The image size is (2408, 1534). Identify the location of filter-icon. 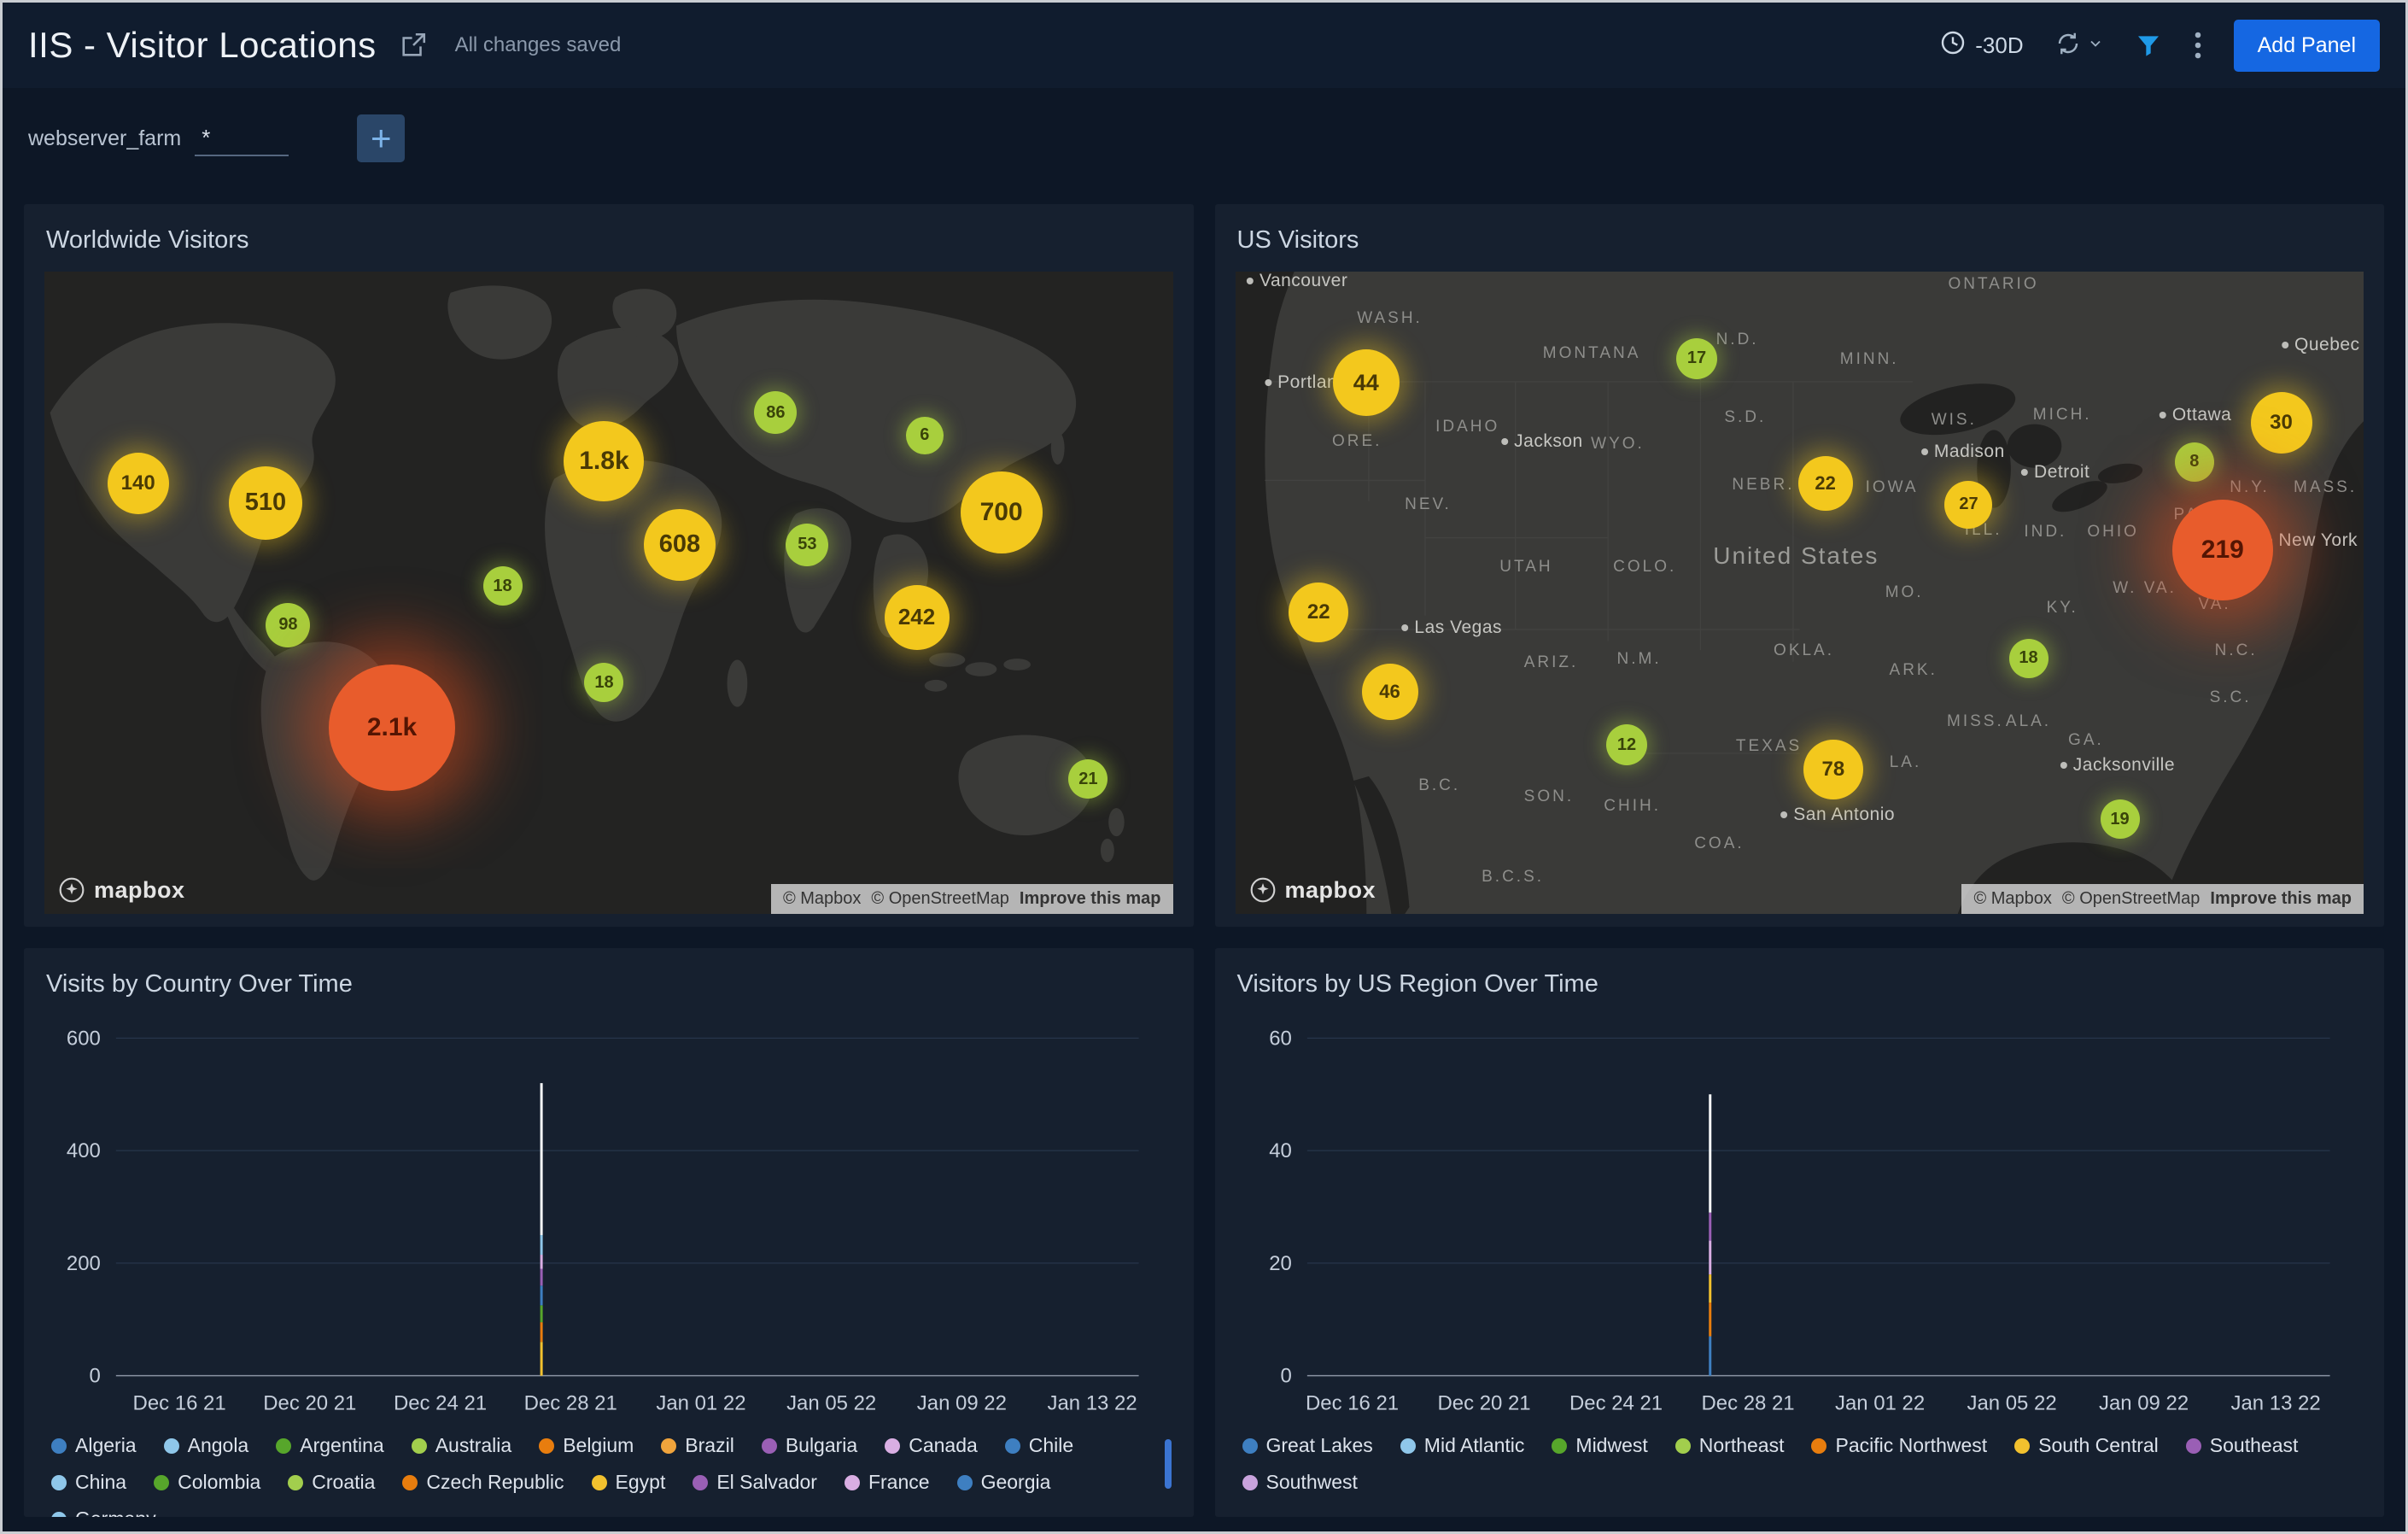
(2148, 46).